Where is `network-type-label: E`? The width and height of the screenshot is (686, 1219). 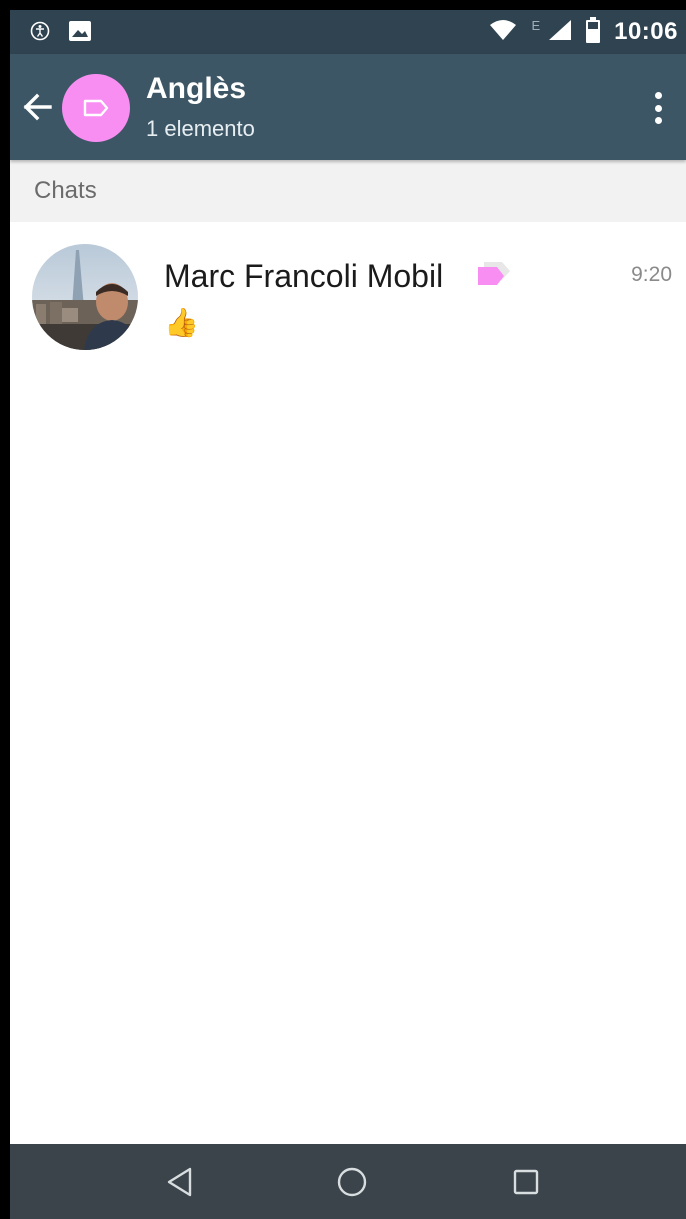
network-type-label: E is located at coordinates (536, 25).